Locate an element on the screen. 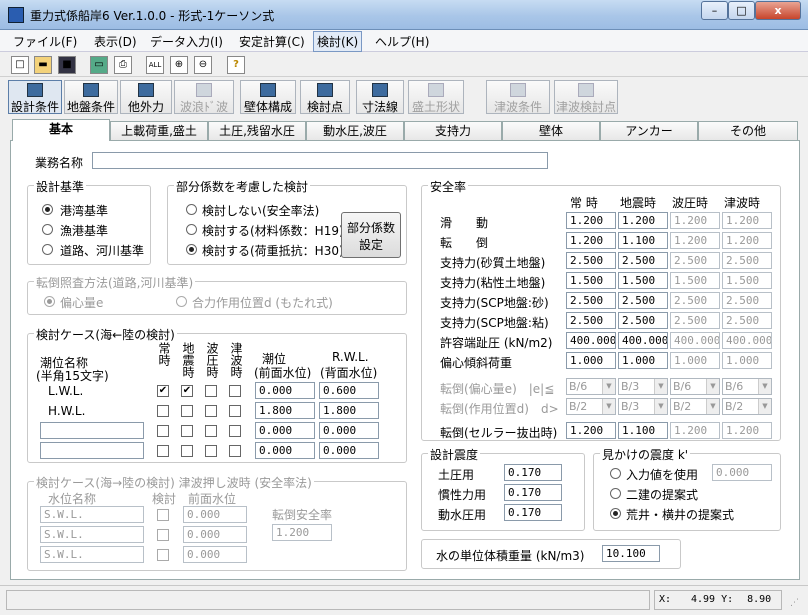  seismic-earth-input: 0.170 is located at coordinates (533, 472).